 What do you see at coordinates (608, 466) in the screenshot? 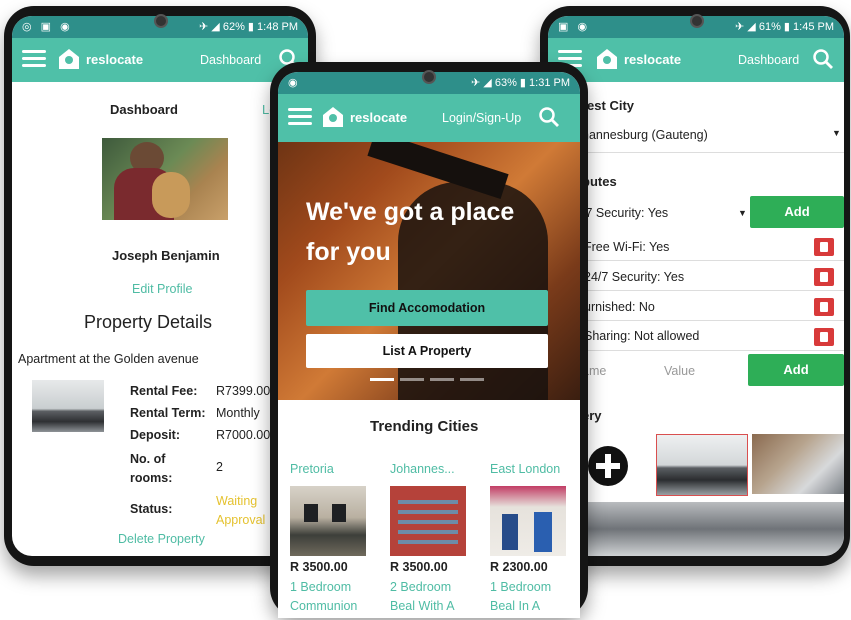
I see `add-photo-icon` at bounding box center [608, 466].